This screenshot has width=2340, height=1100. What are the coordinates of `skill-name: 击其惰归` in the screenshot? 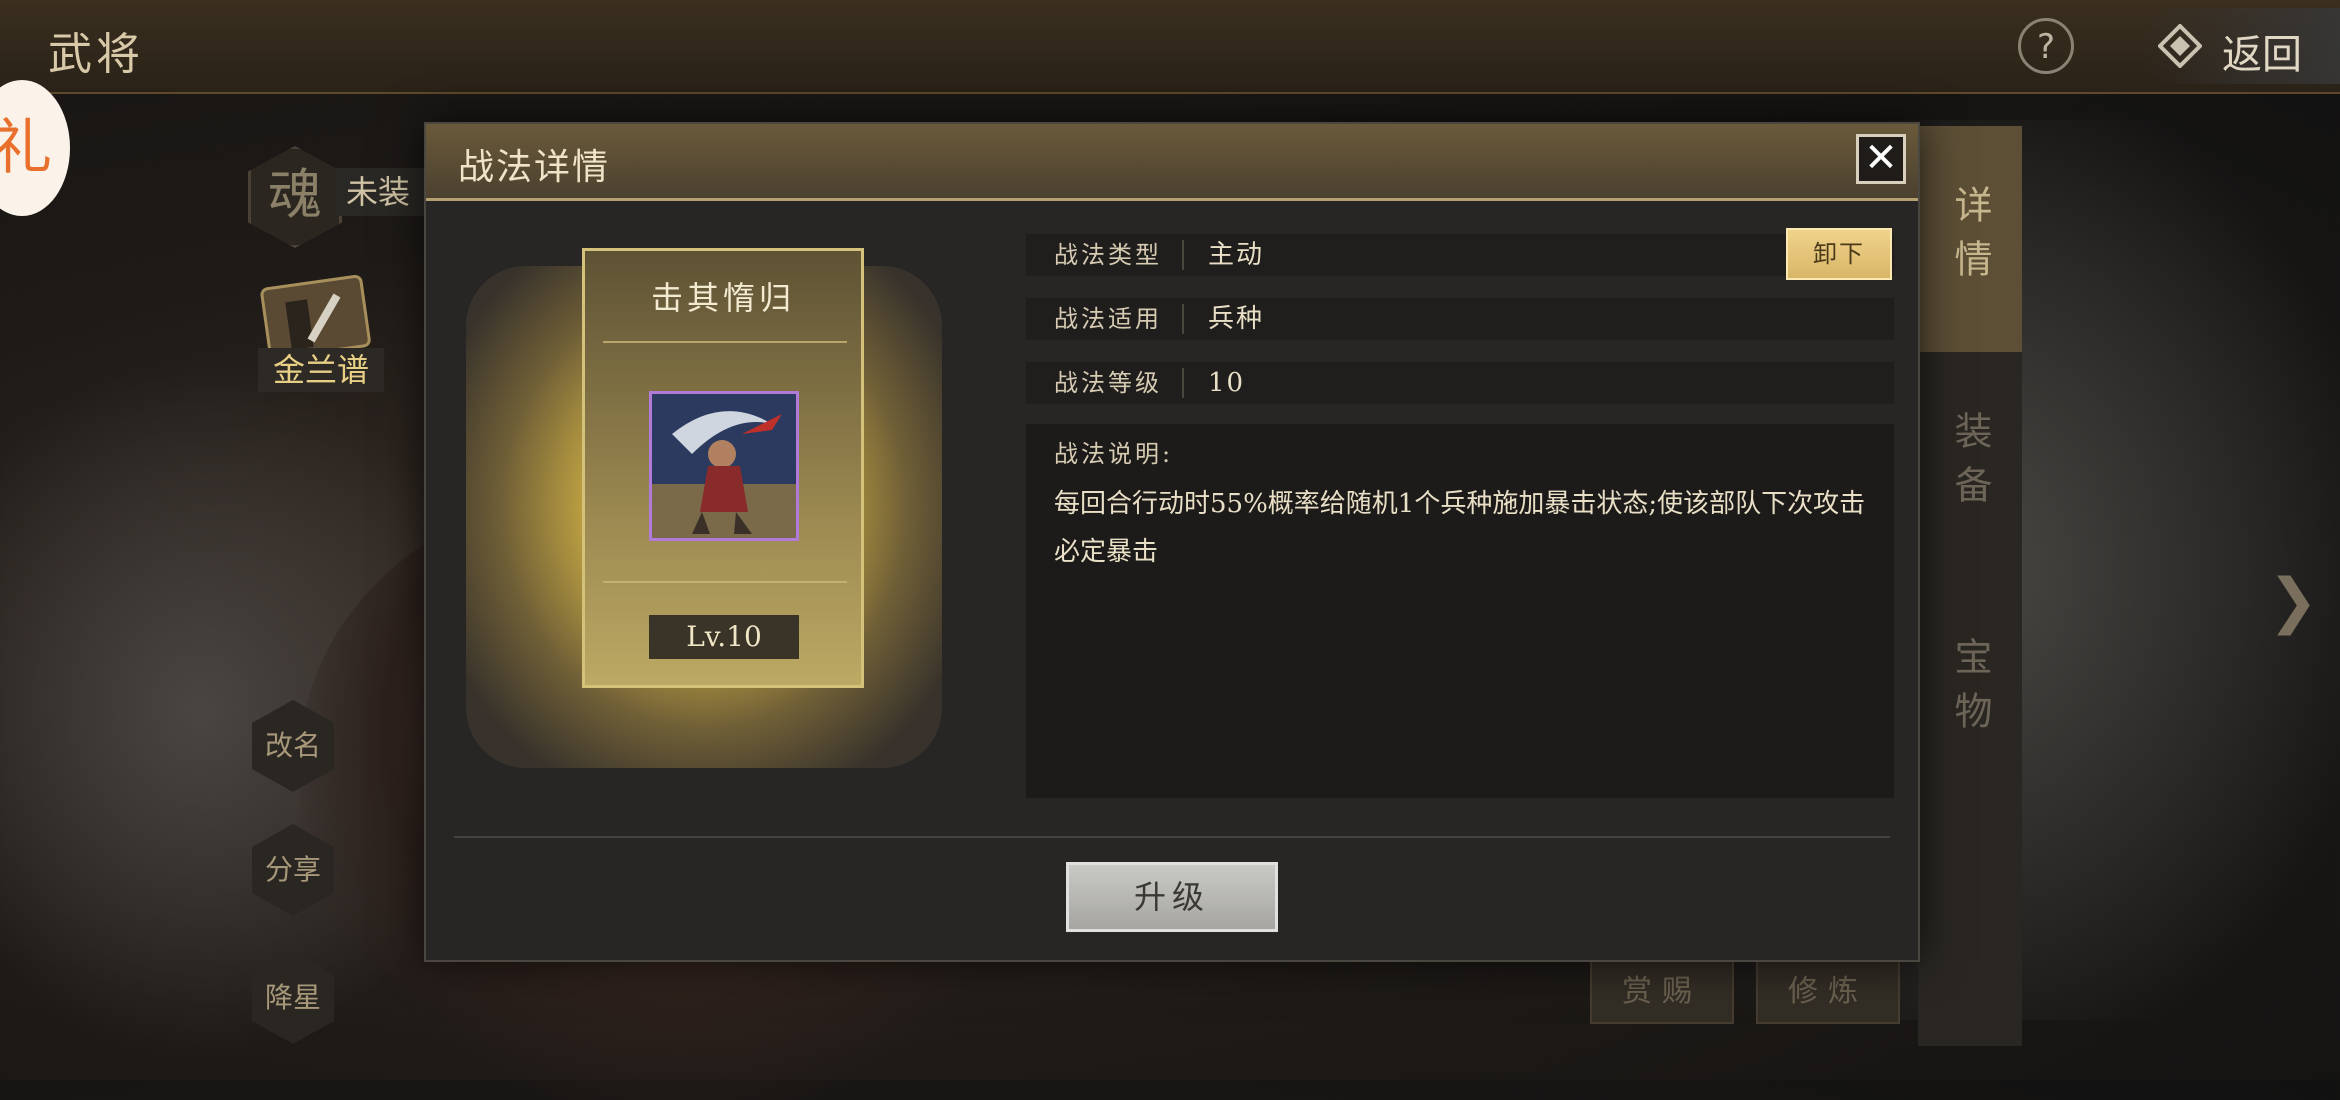 It's located at (722, 298).